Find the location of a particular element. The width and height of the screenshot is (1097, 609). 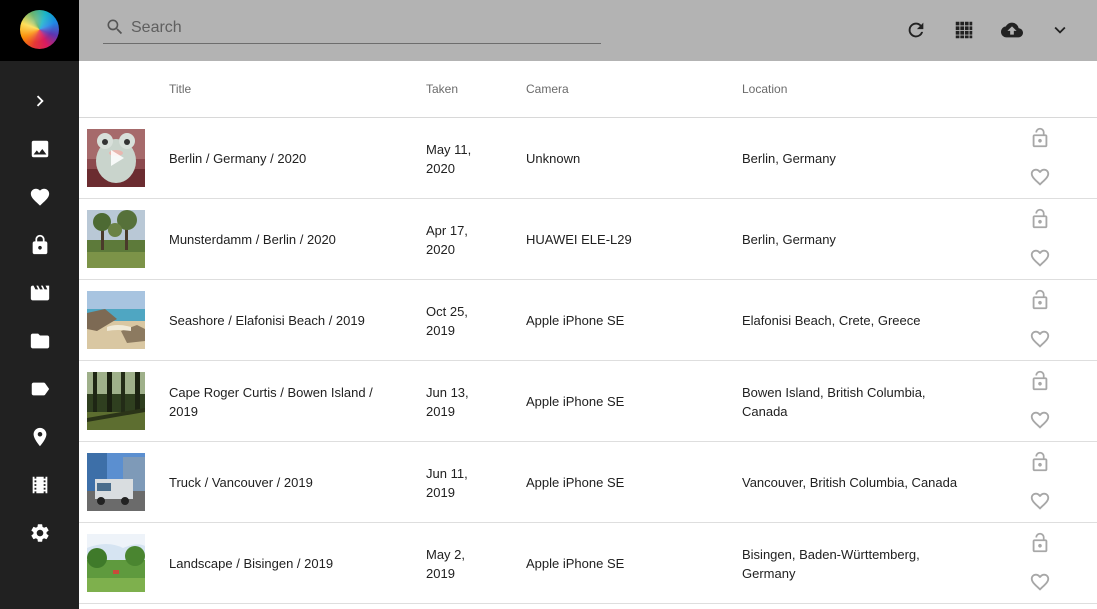

row-title: Berlin / Germany / 2020 is located at coordinates (284, 158).